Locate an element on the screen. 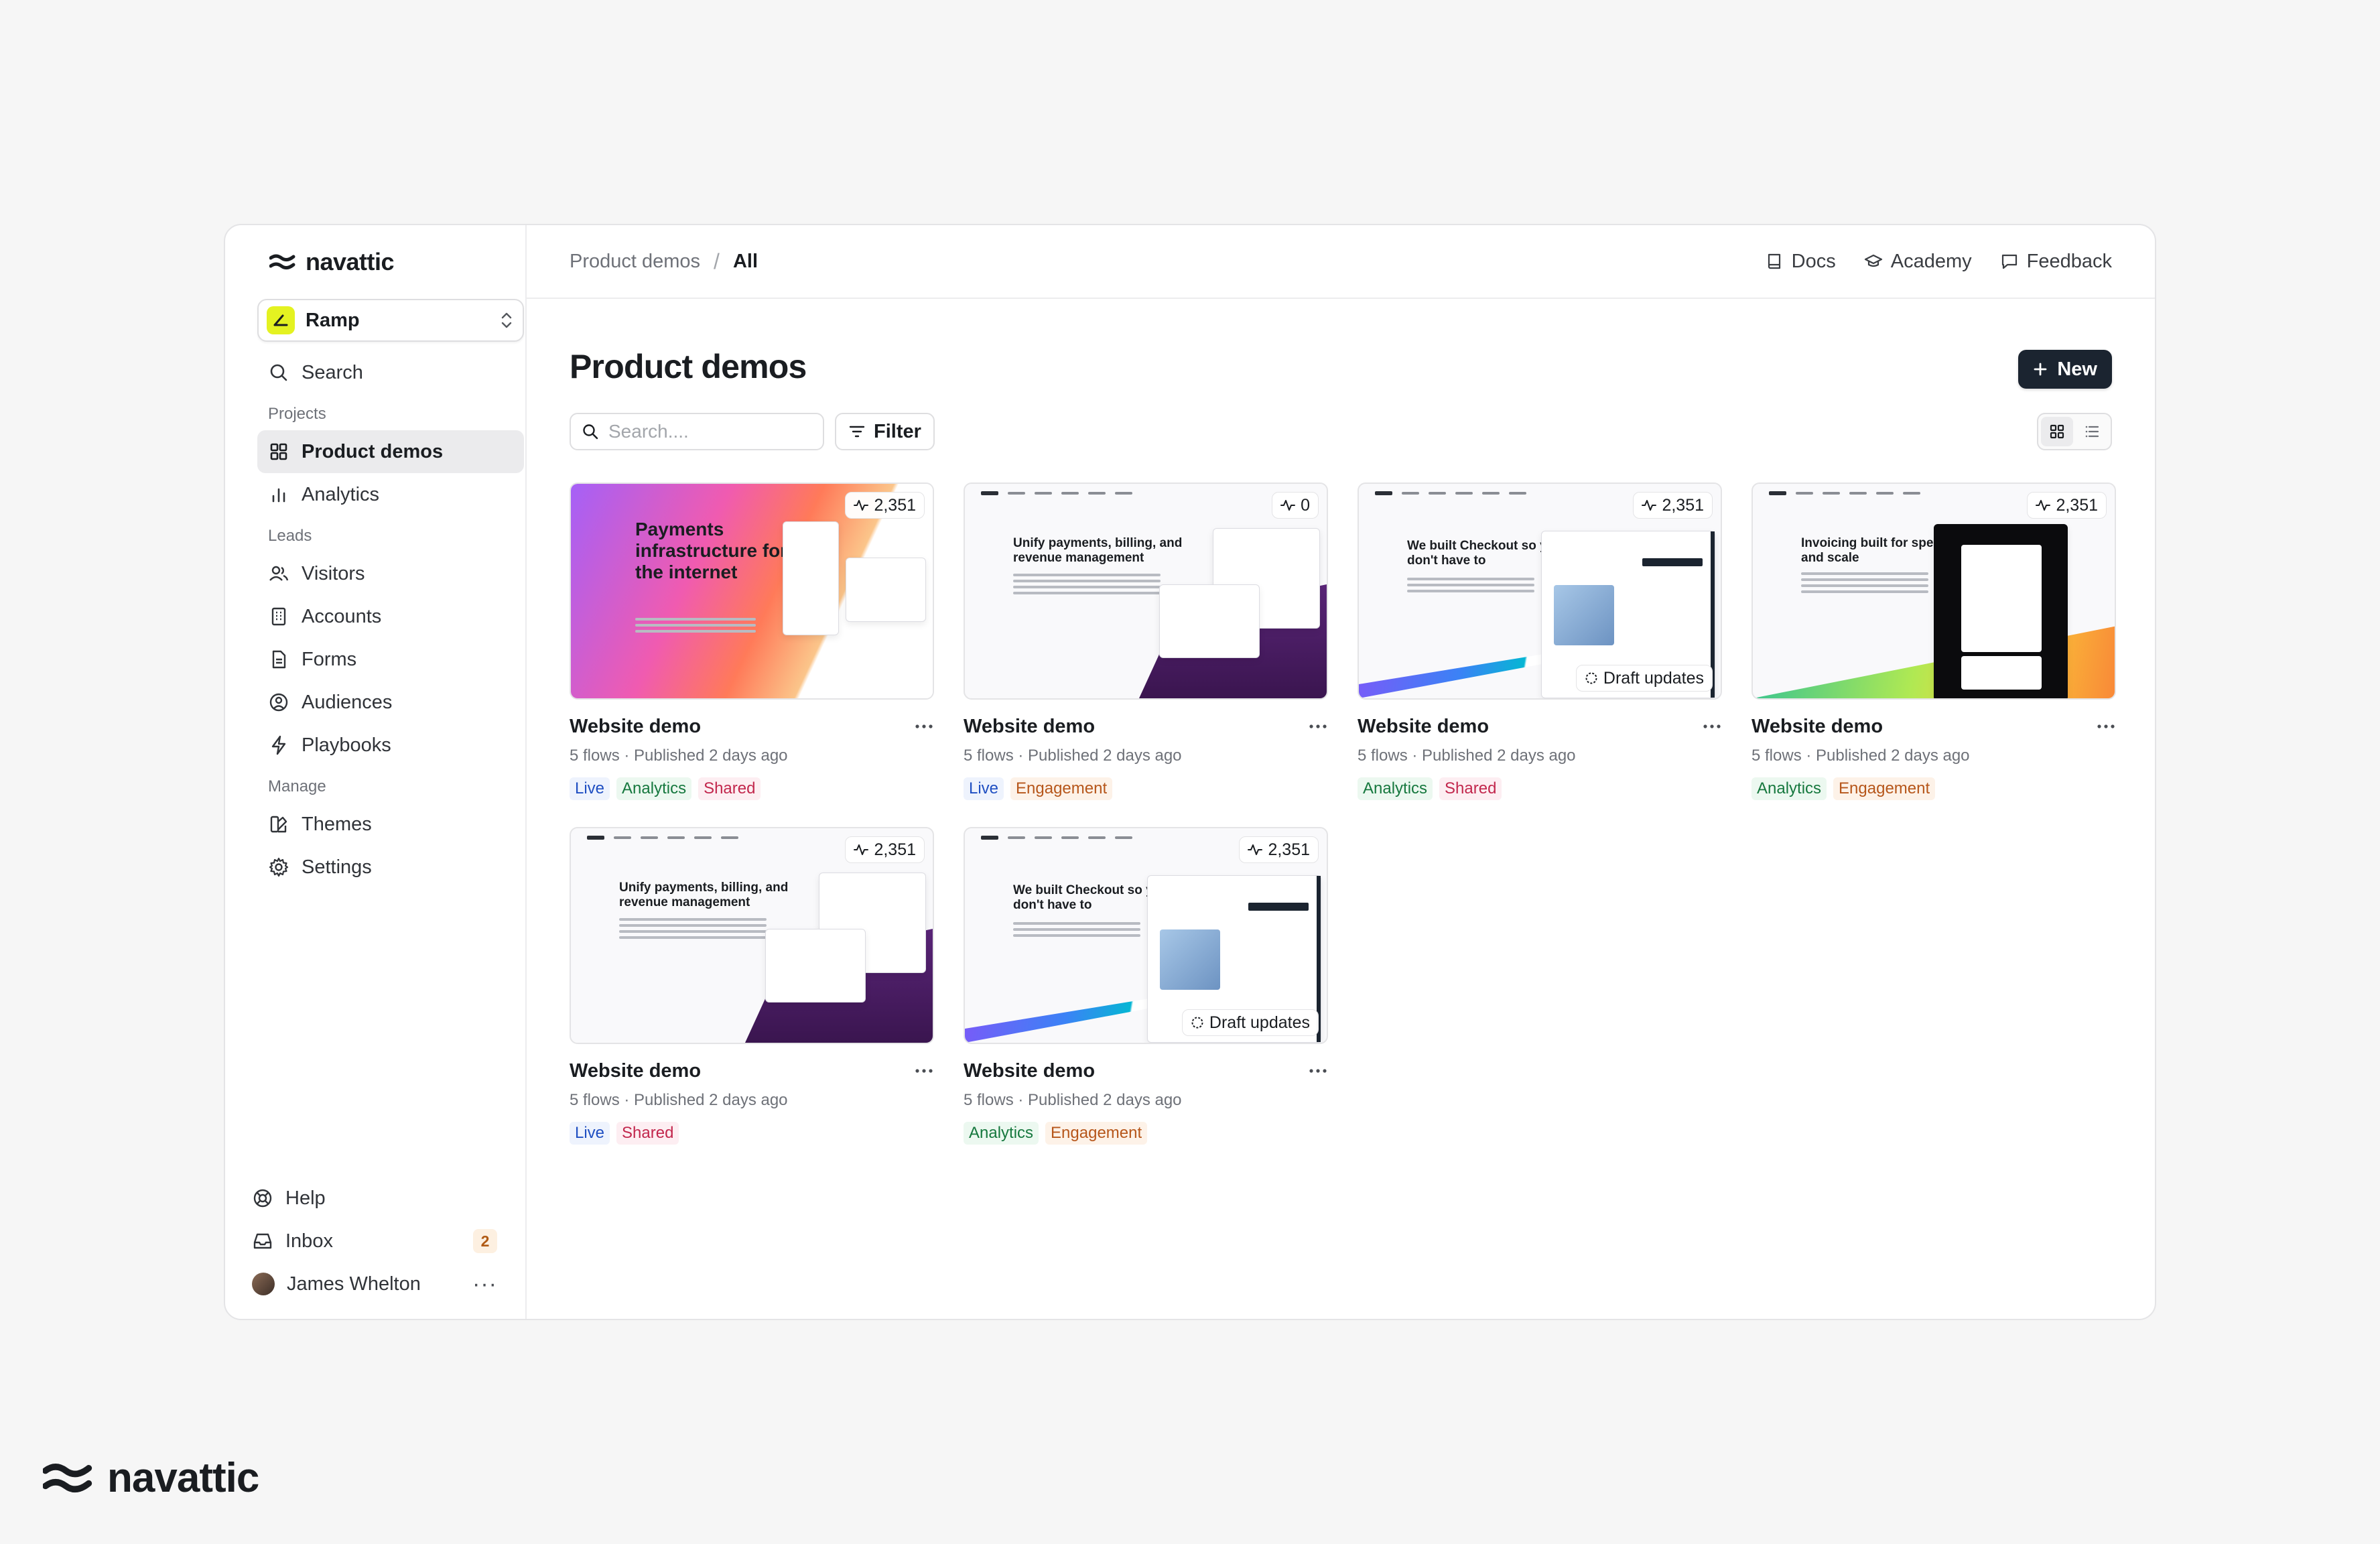 This screenshot has width=2380, height=1544. tag-analytics: Analytics is located at coordinates (1002, 1133).